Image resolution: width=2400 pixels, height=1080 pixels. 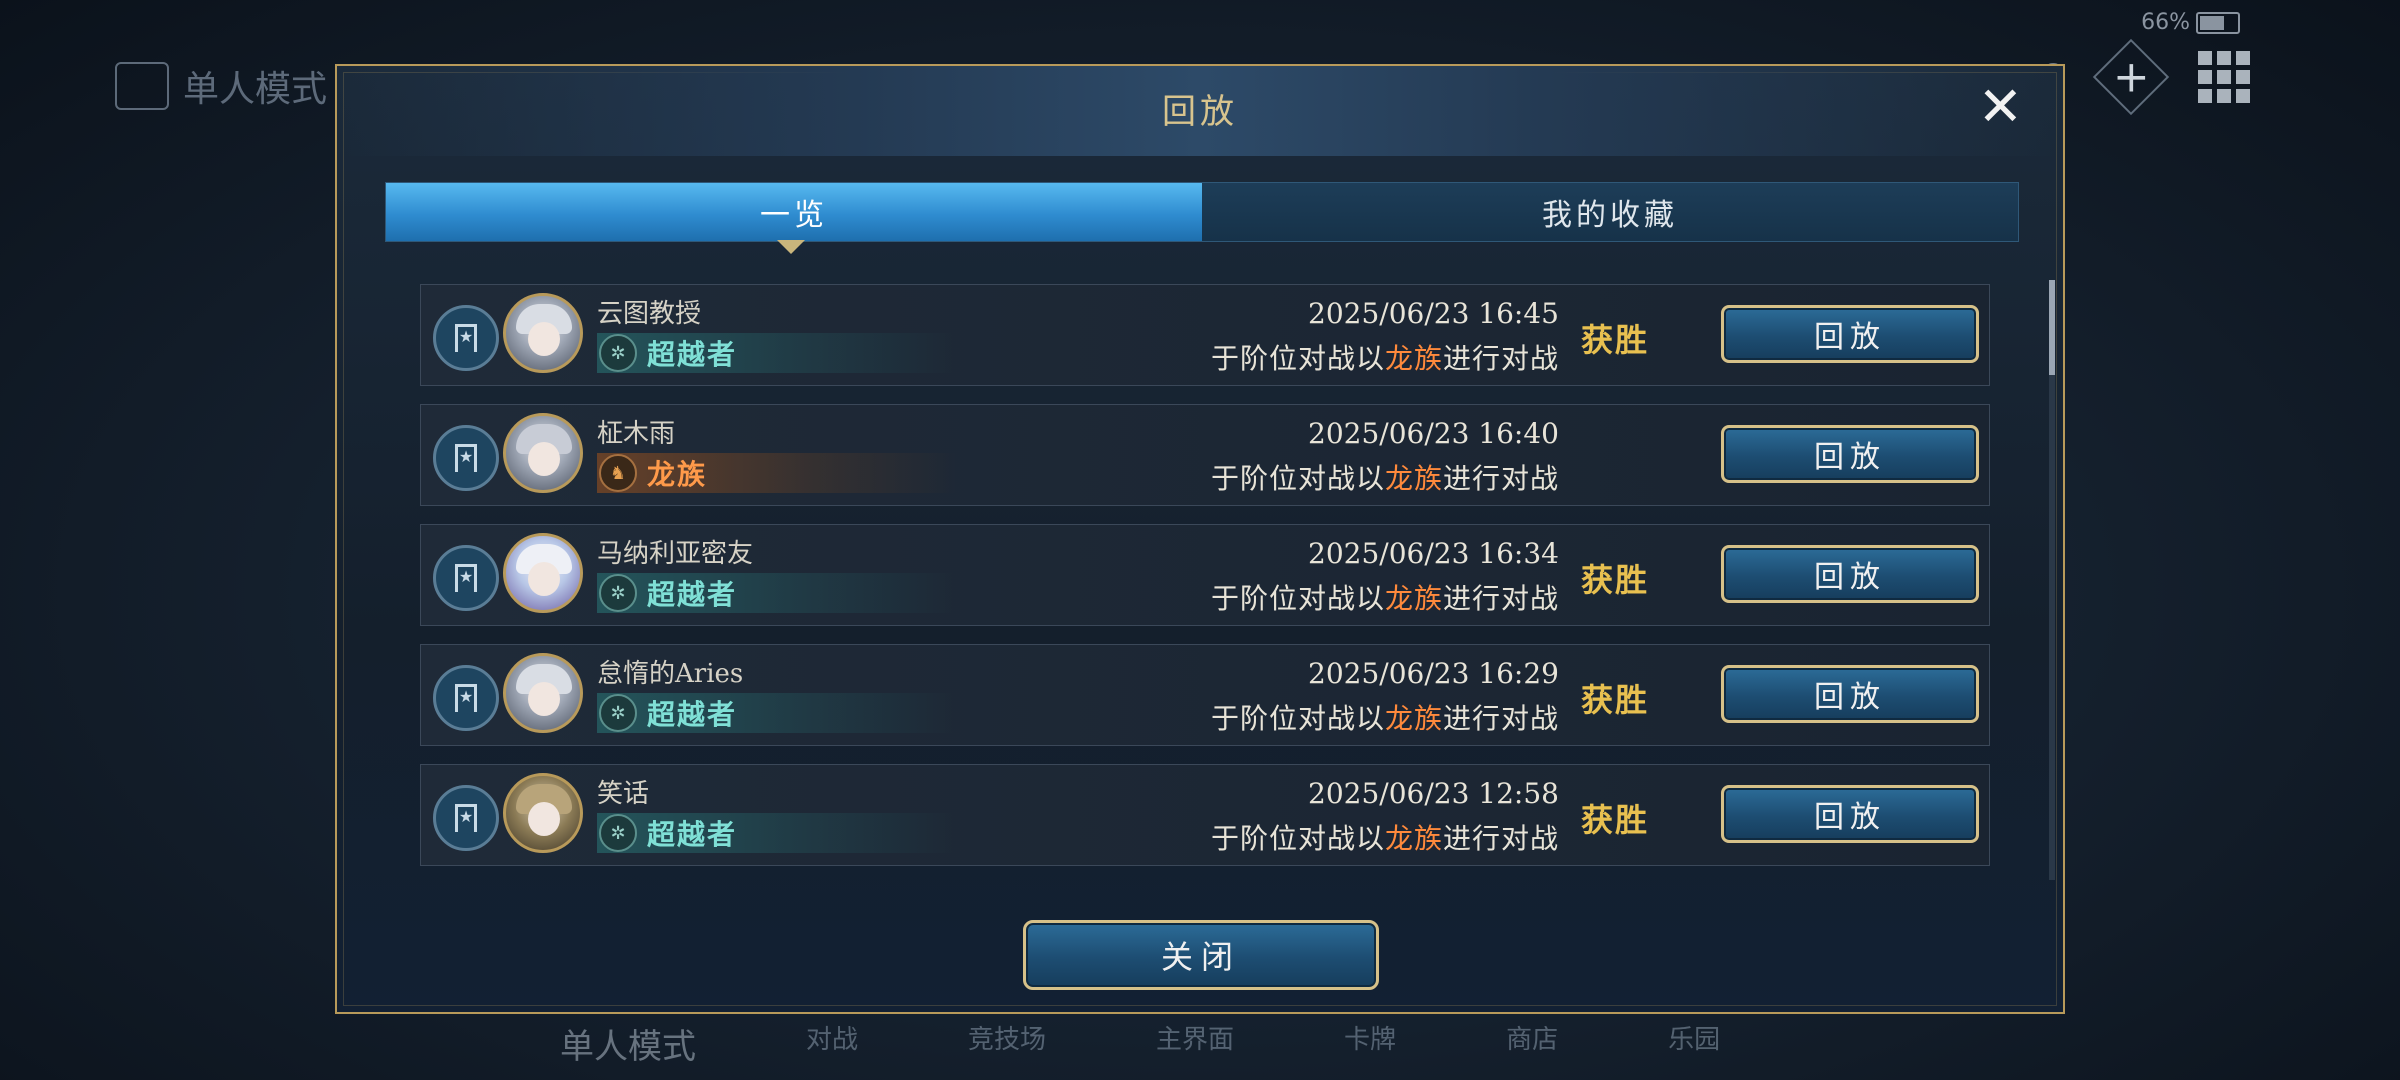 I want to click on battery-text: 66%, so click(x=2165, y=22).